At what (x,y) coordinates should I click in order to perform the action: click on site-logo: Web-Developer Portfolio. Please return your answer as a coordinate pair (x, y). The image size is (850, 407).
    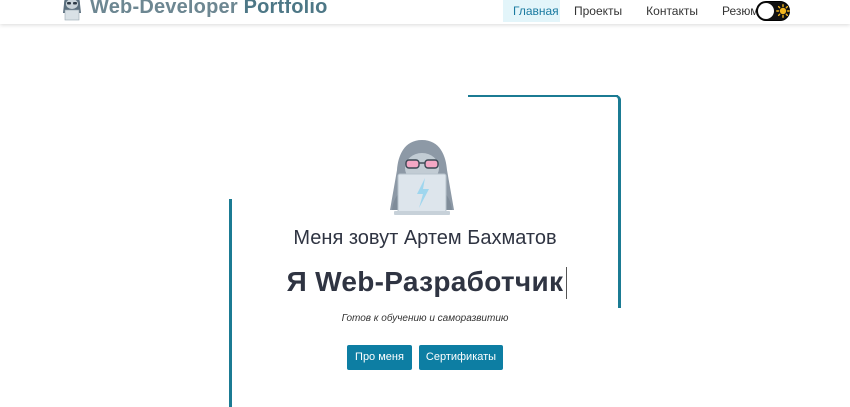
    Looking at the image, I should click on (194, 11).